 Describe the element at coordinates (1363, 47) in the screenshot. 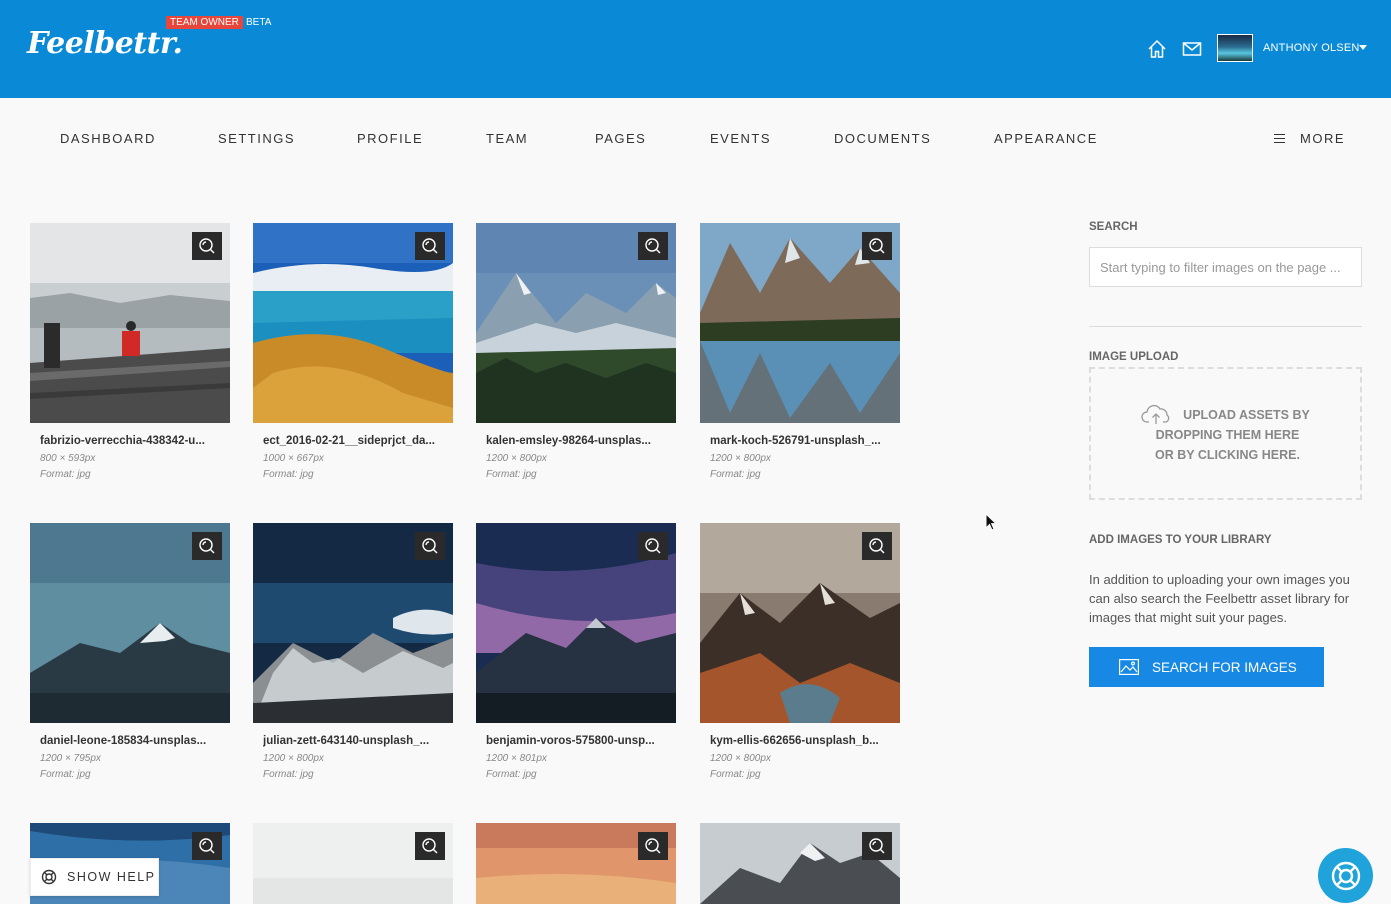

I see `chevron-down-icon` at that location.